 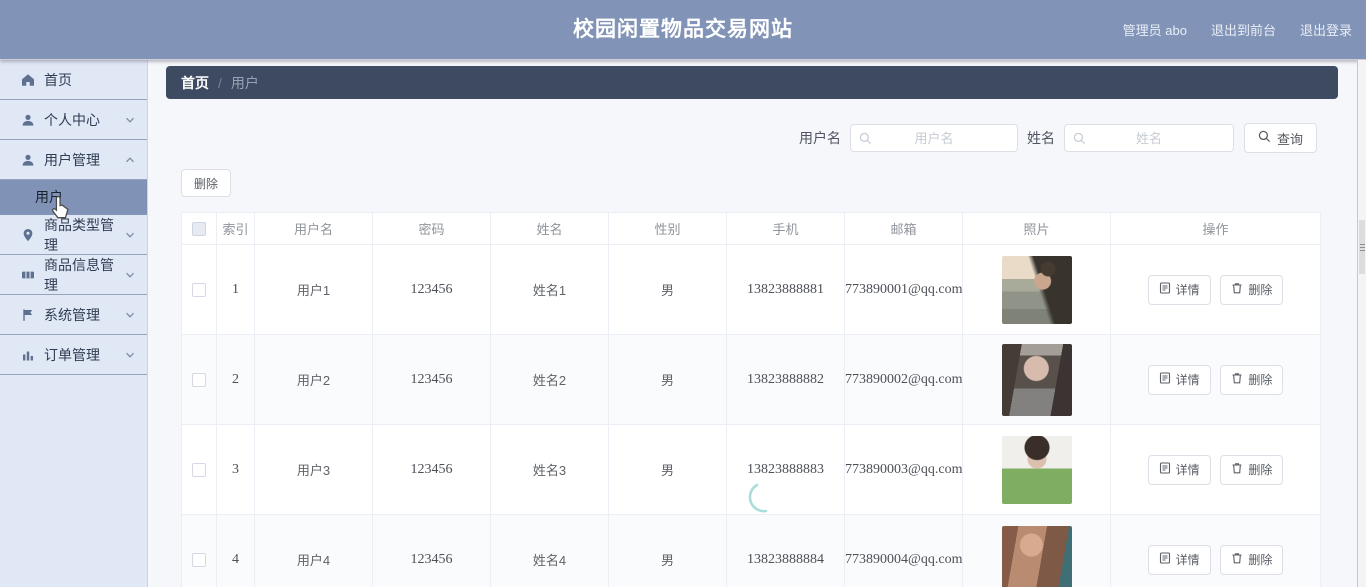 I want to click on cell-name: 姓名4, so click(x=549, y=550).